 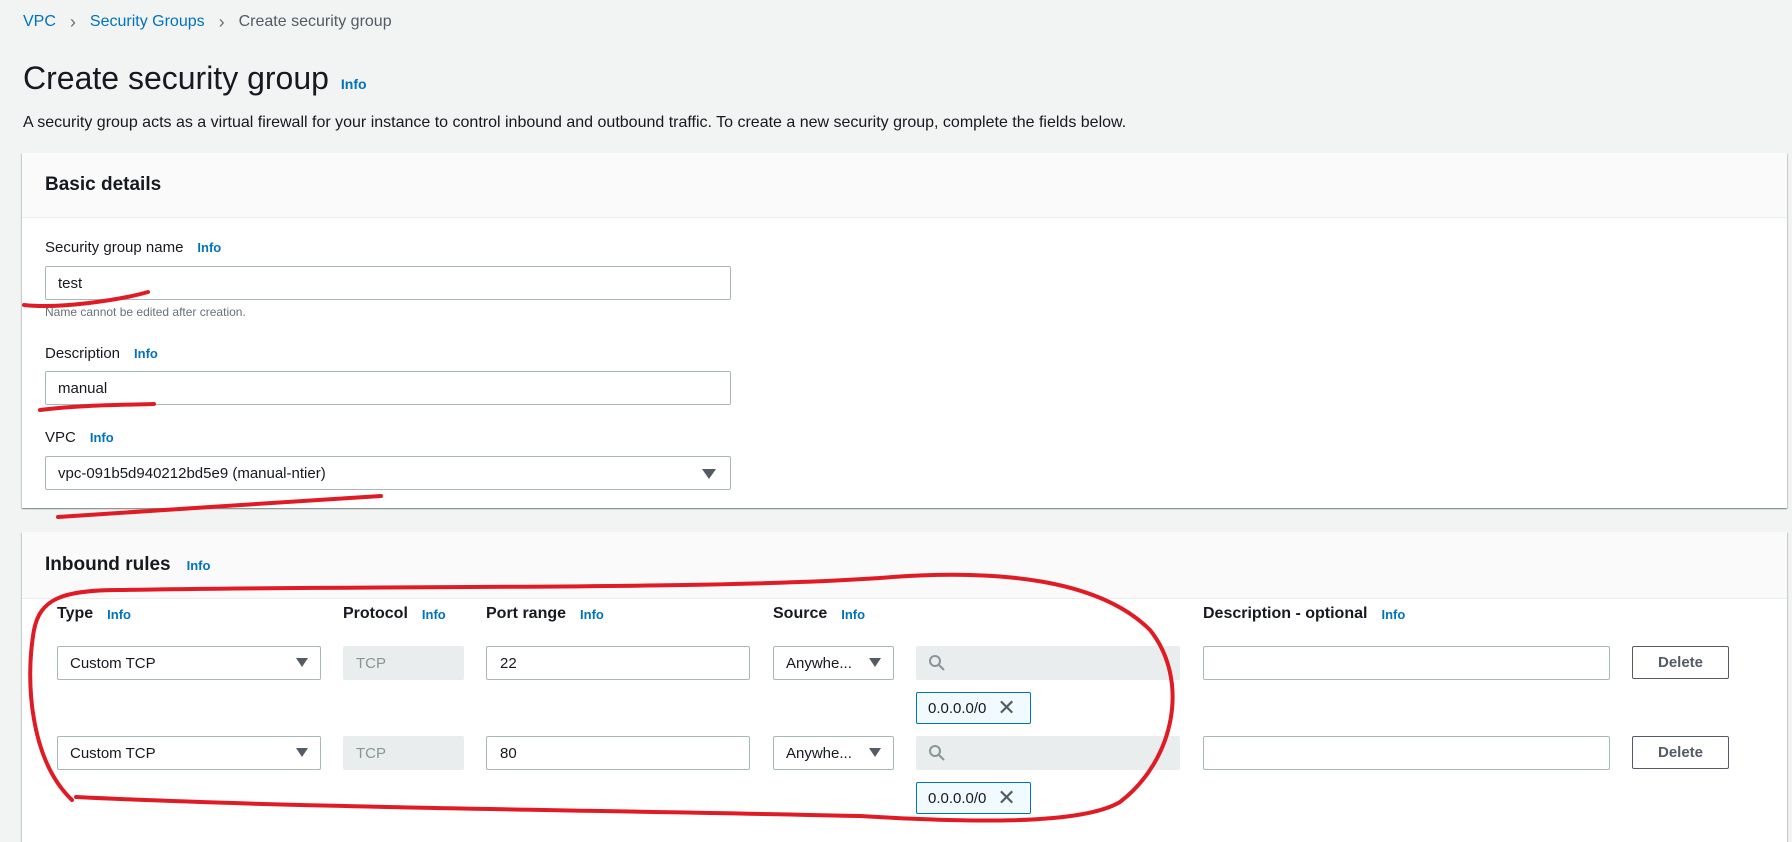 I want to click on page-title-row: Create security group Info, so click(x=195, y=78).